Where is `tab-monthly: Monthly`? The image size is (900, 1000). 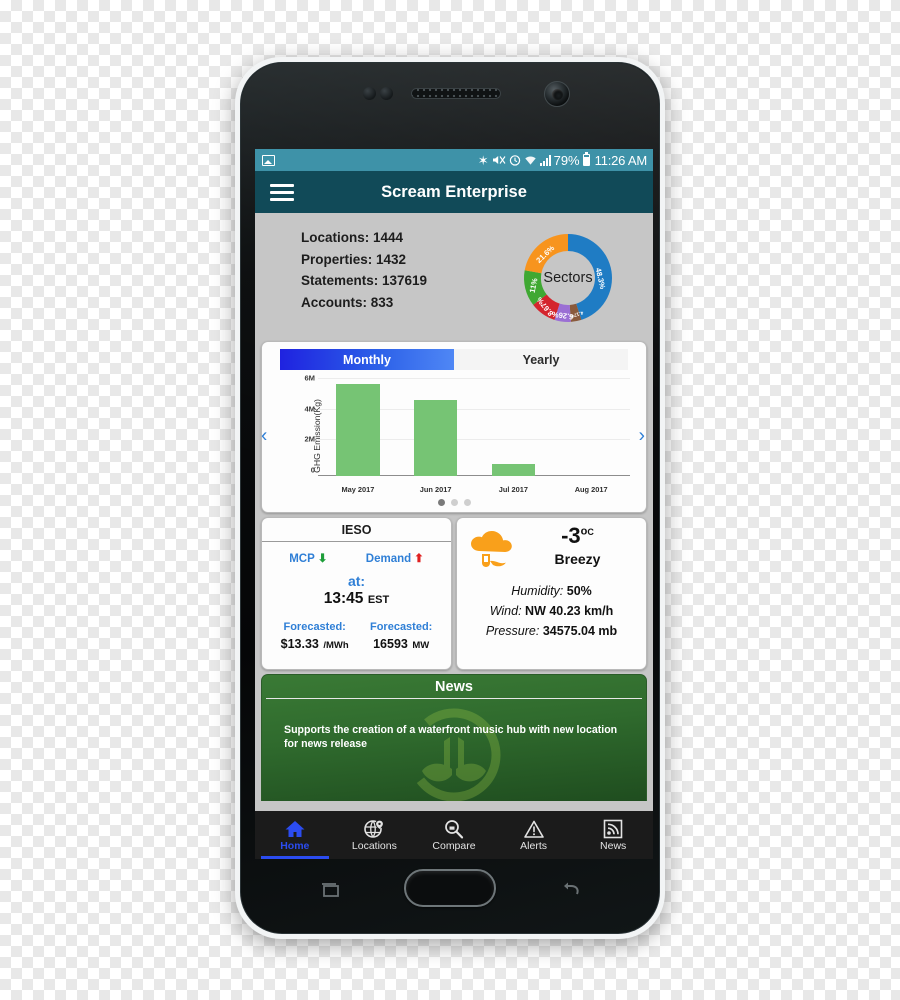 tab-monthly: Monthly is located at coordinates (367, 359).